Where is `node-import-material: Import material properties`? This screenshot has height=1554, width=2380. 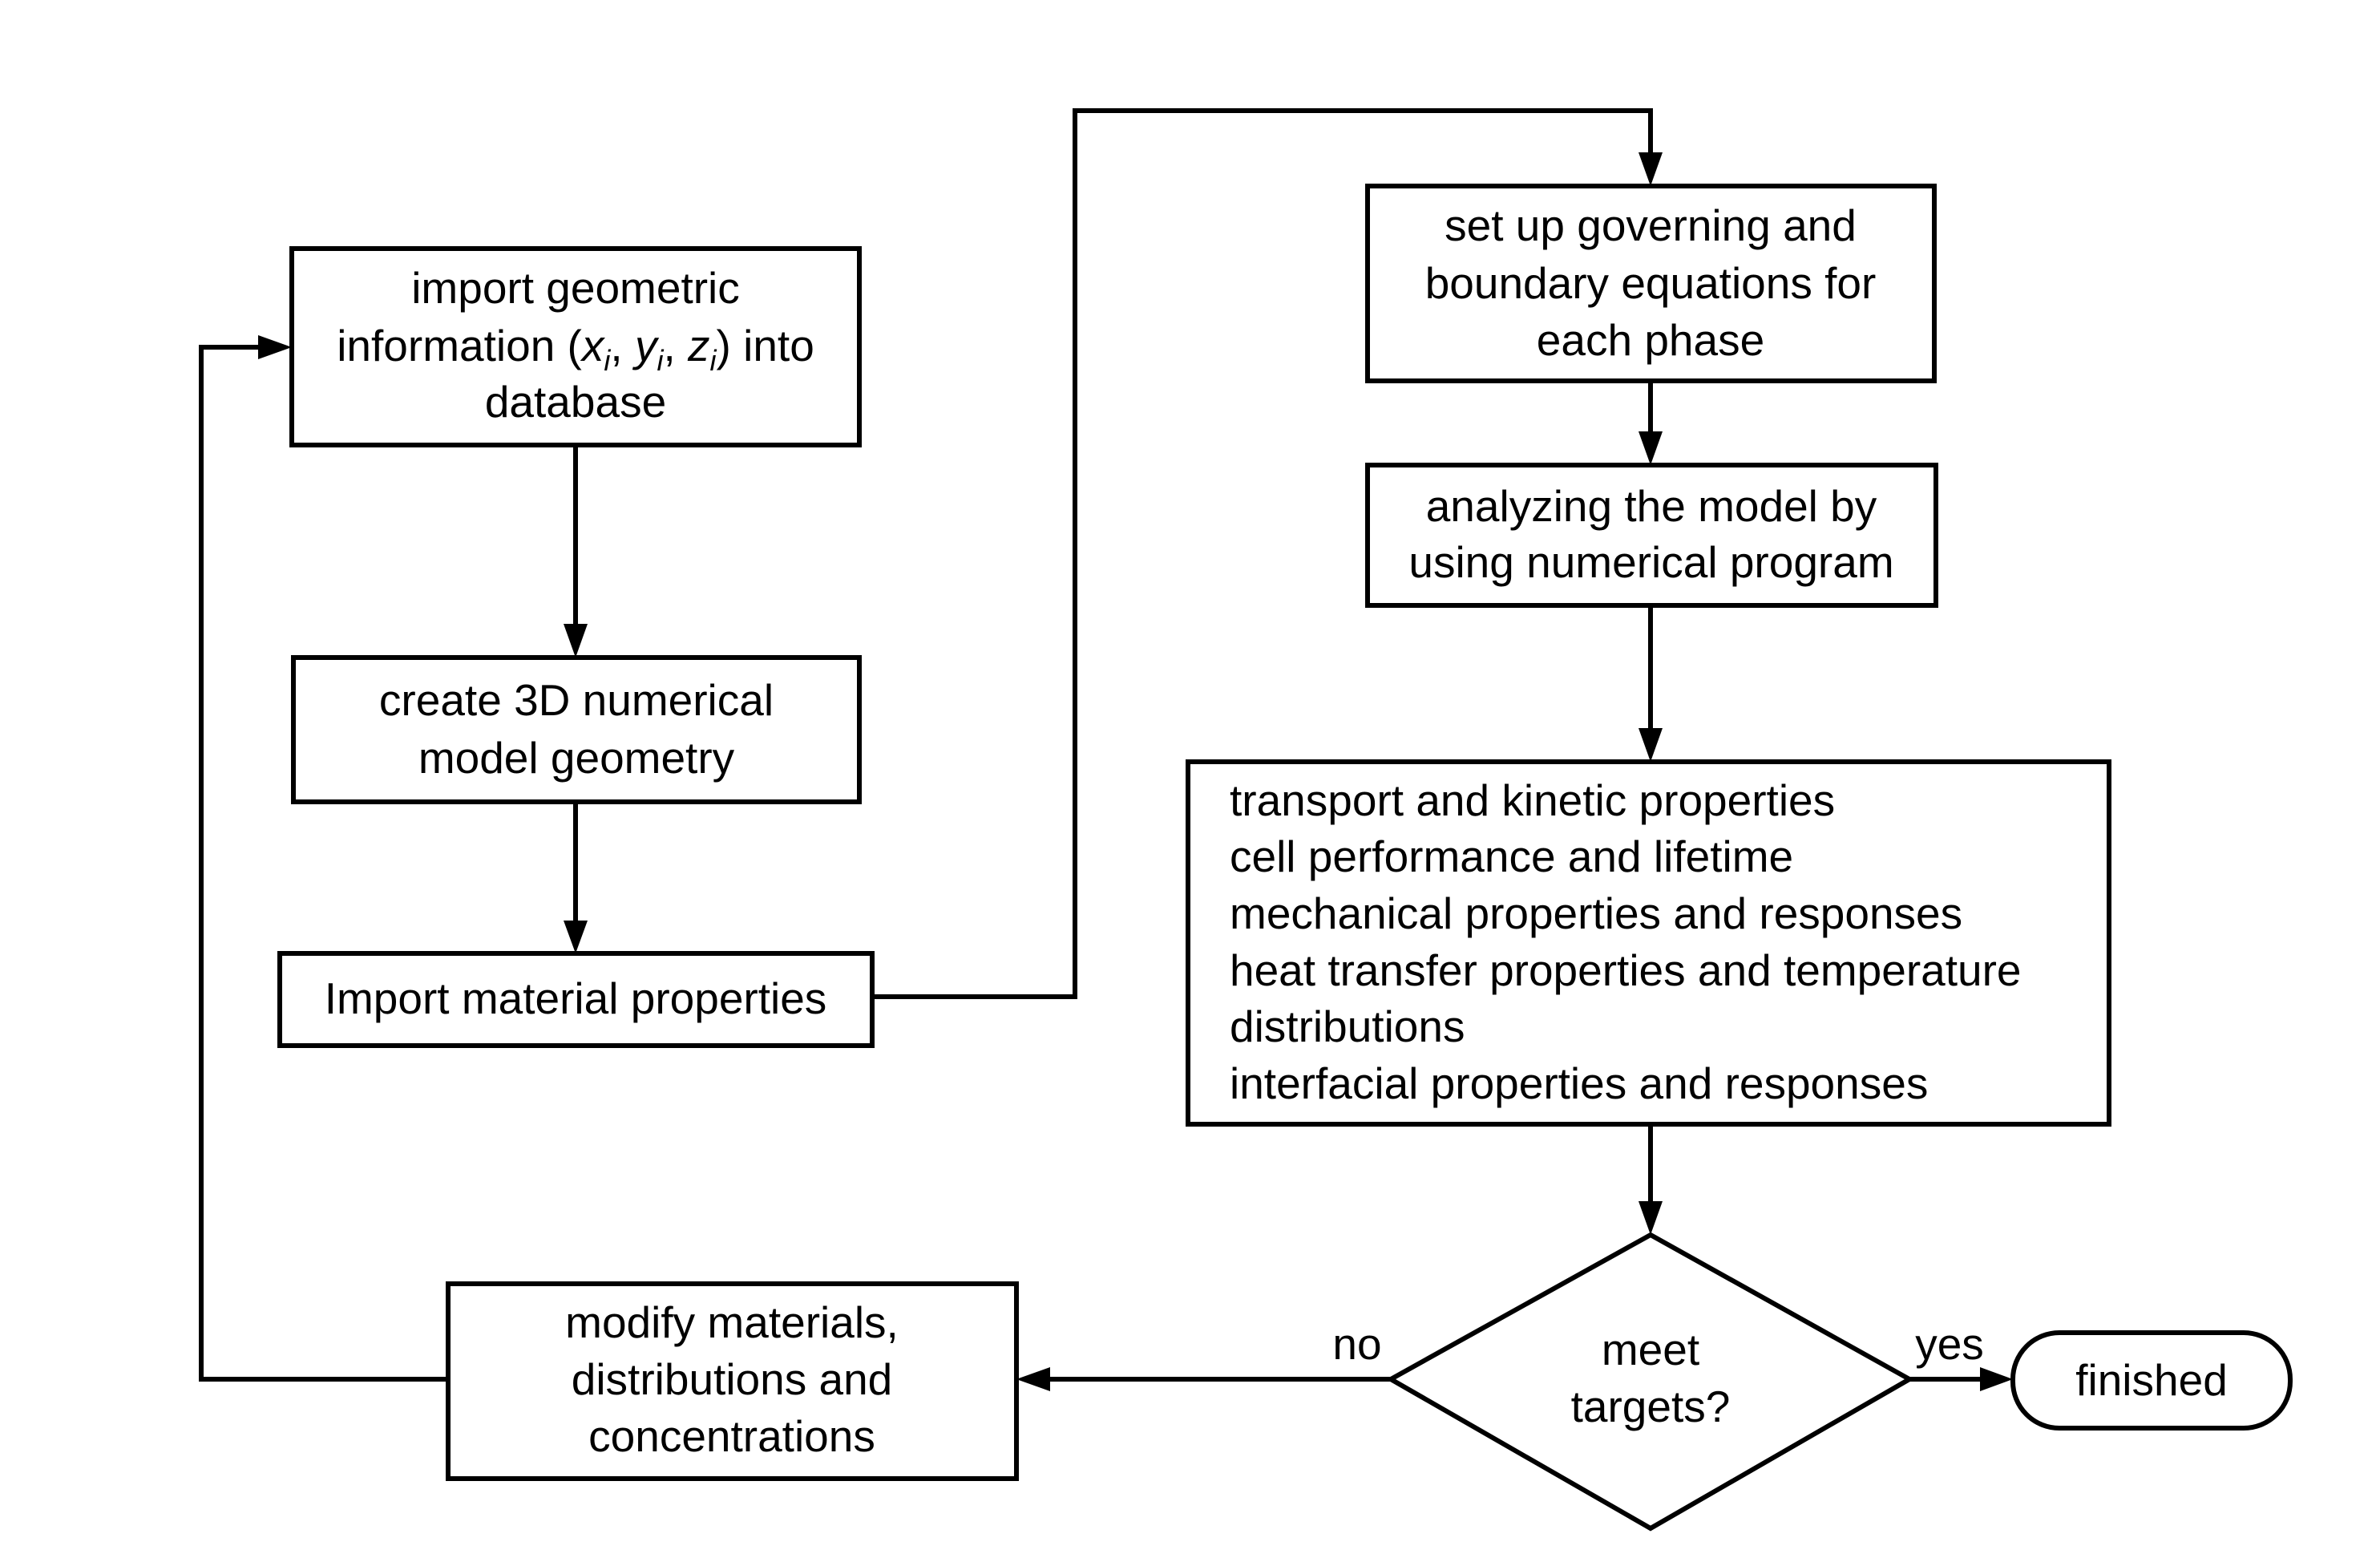
node-import-material: Import material properties is located at coordinates (576, 1000).